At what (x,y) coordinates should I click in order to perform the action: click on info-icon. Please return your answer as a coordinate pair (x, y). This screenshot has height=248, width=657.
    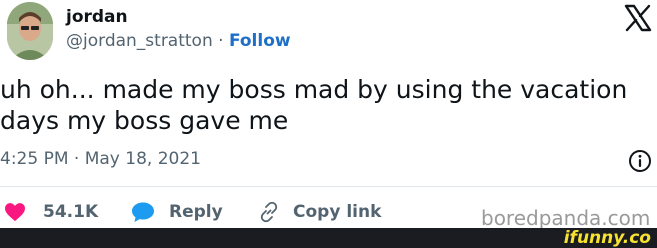
    Looking at the image, I should click on (640, 161).